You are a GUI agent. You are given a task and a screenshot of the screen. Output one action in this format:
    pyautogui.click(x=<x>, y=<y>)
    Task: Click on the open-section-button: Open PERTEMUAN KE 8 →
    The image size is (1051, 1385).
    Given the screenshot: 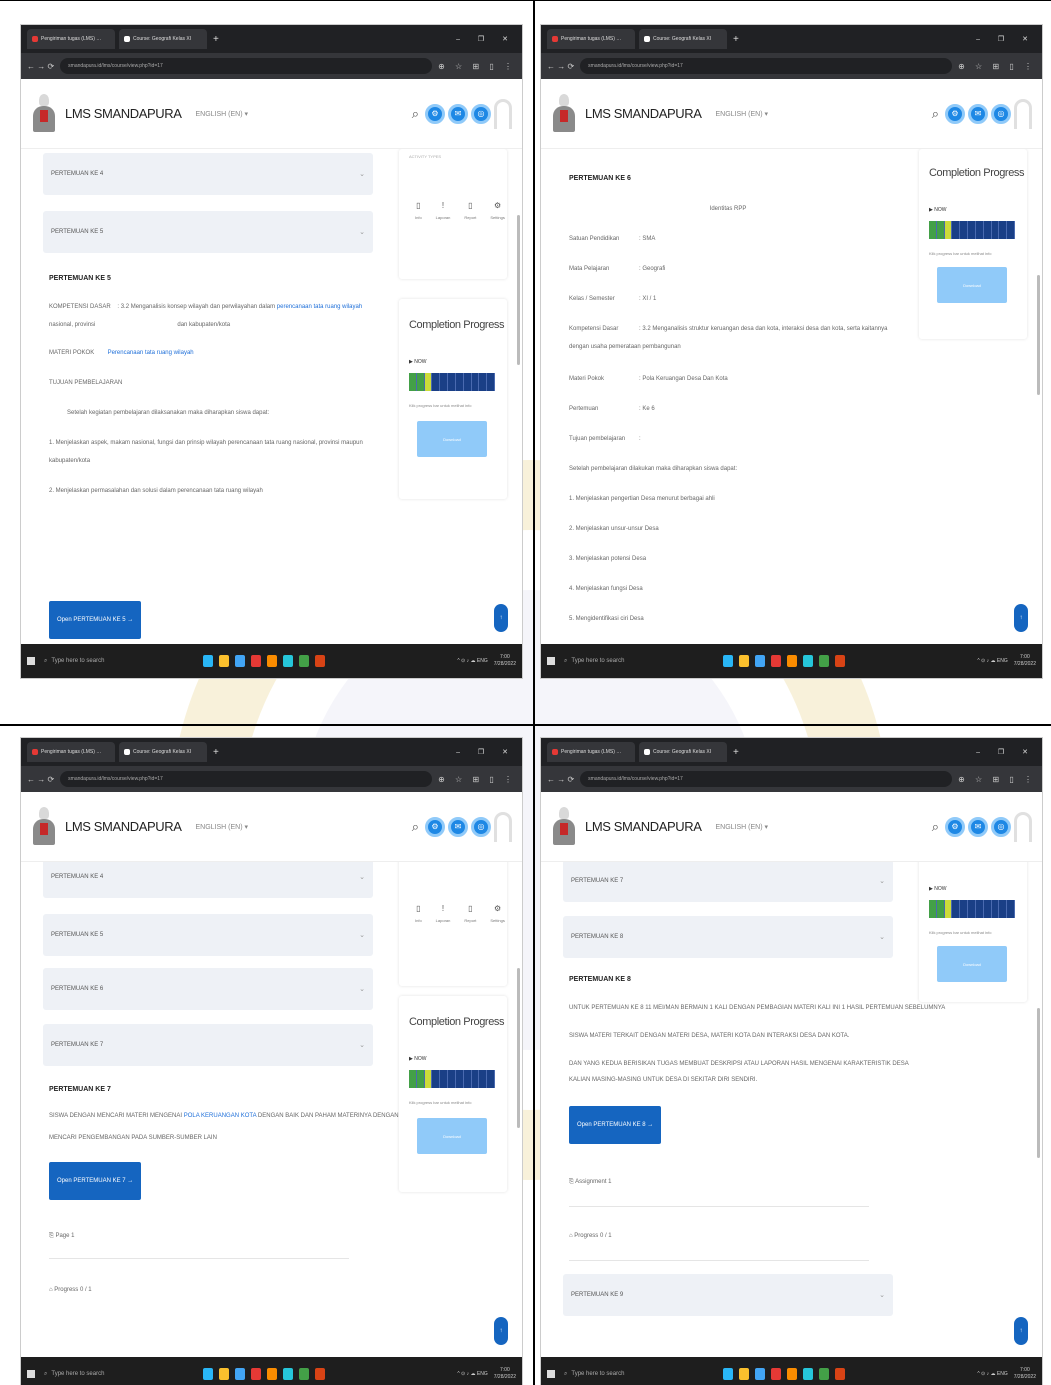 What is the action you would take?
    pyautogui.click(x=615, y=1125)
    